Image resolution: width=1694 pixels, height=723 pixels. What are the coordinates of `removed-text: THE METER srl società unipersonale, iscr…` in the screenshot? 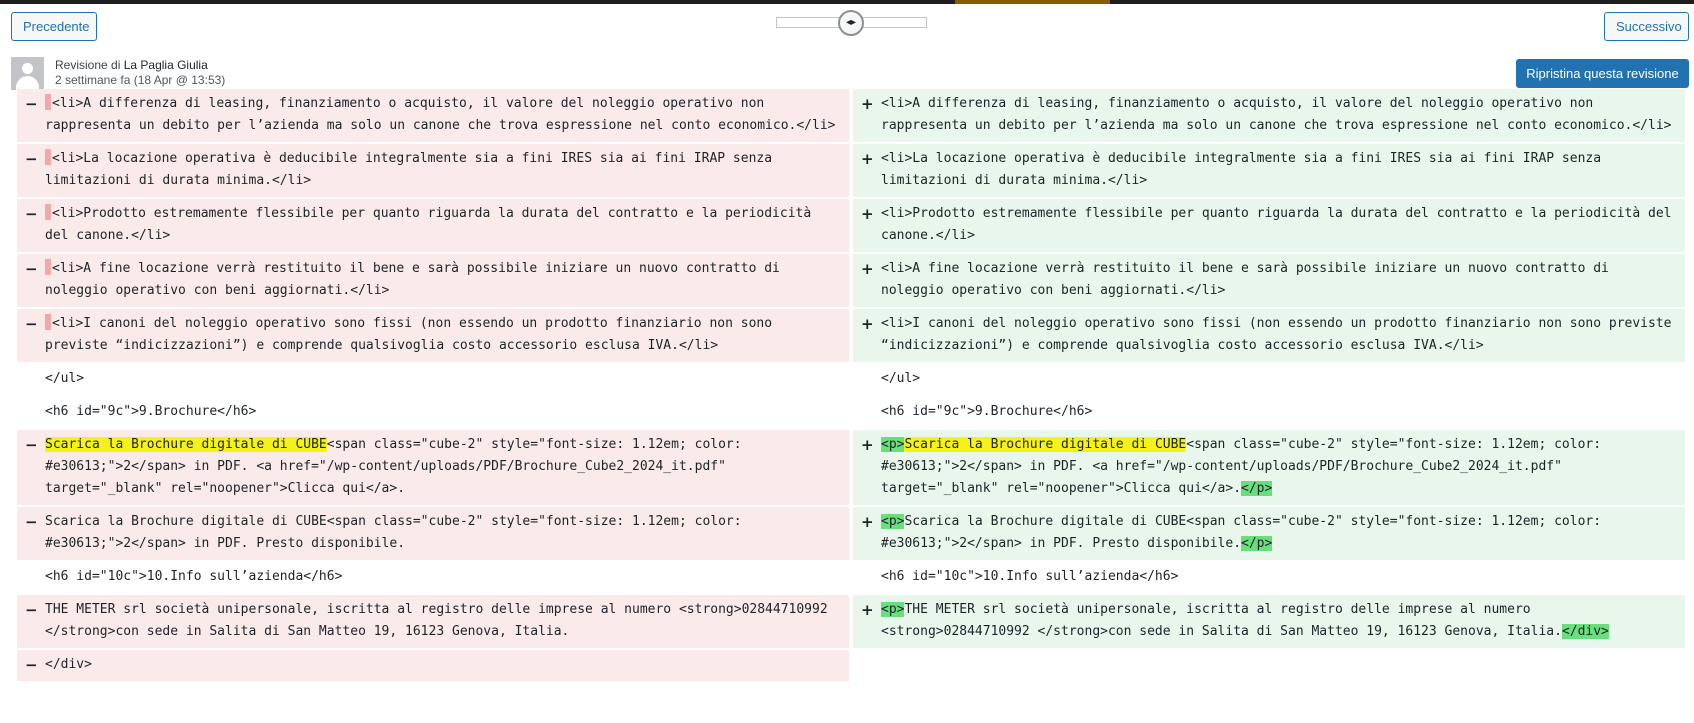 It's located at (440, 620).